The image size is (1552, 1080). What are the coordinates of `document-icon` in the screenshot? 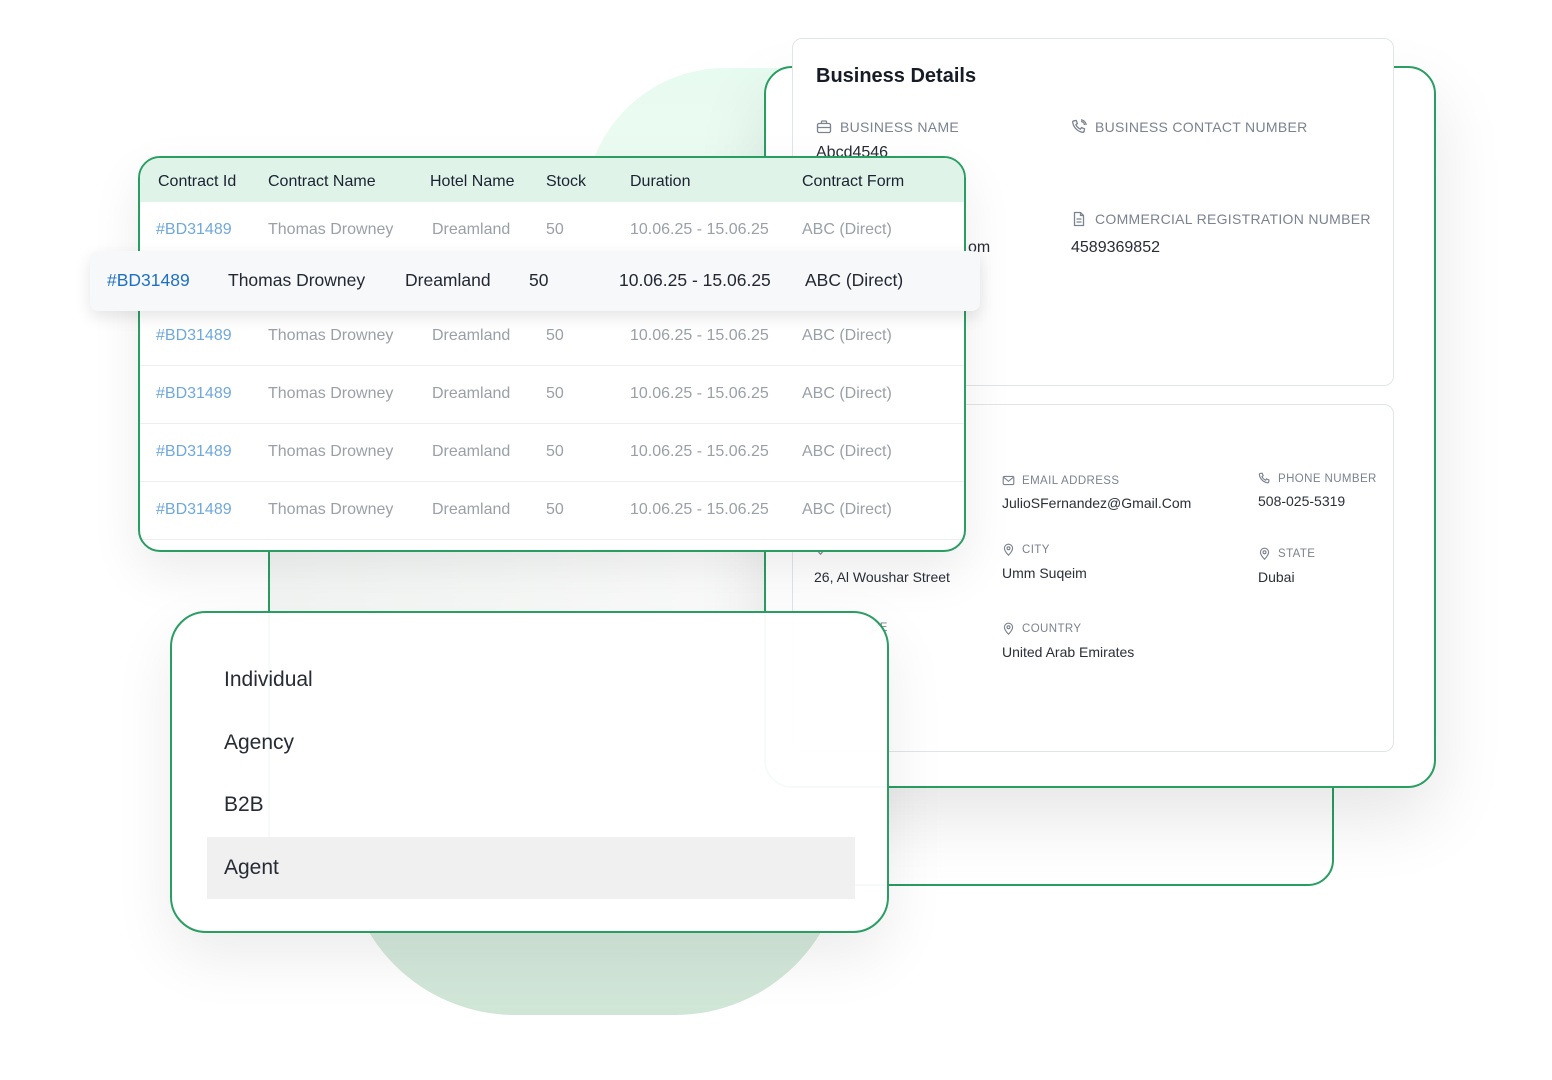 It's located at (1079, 219).